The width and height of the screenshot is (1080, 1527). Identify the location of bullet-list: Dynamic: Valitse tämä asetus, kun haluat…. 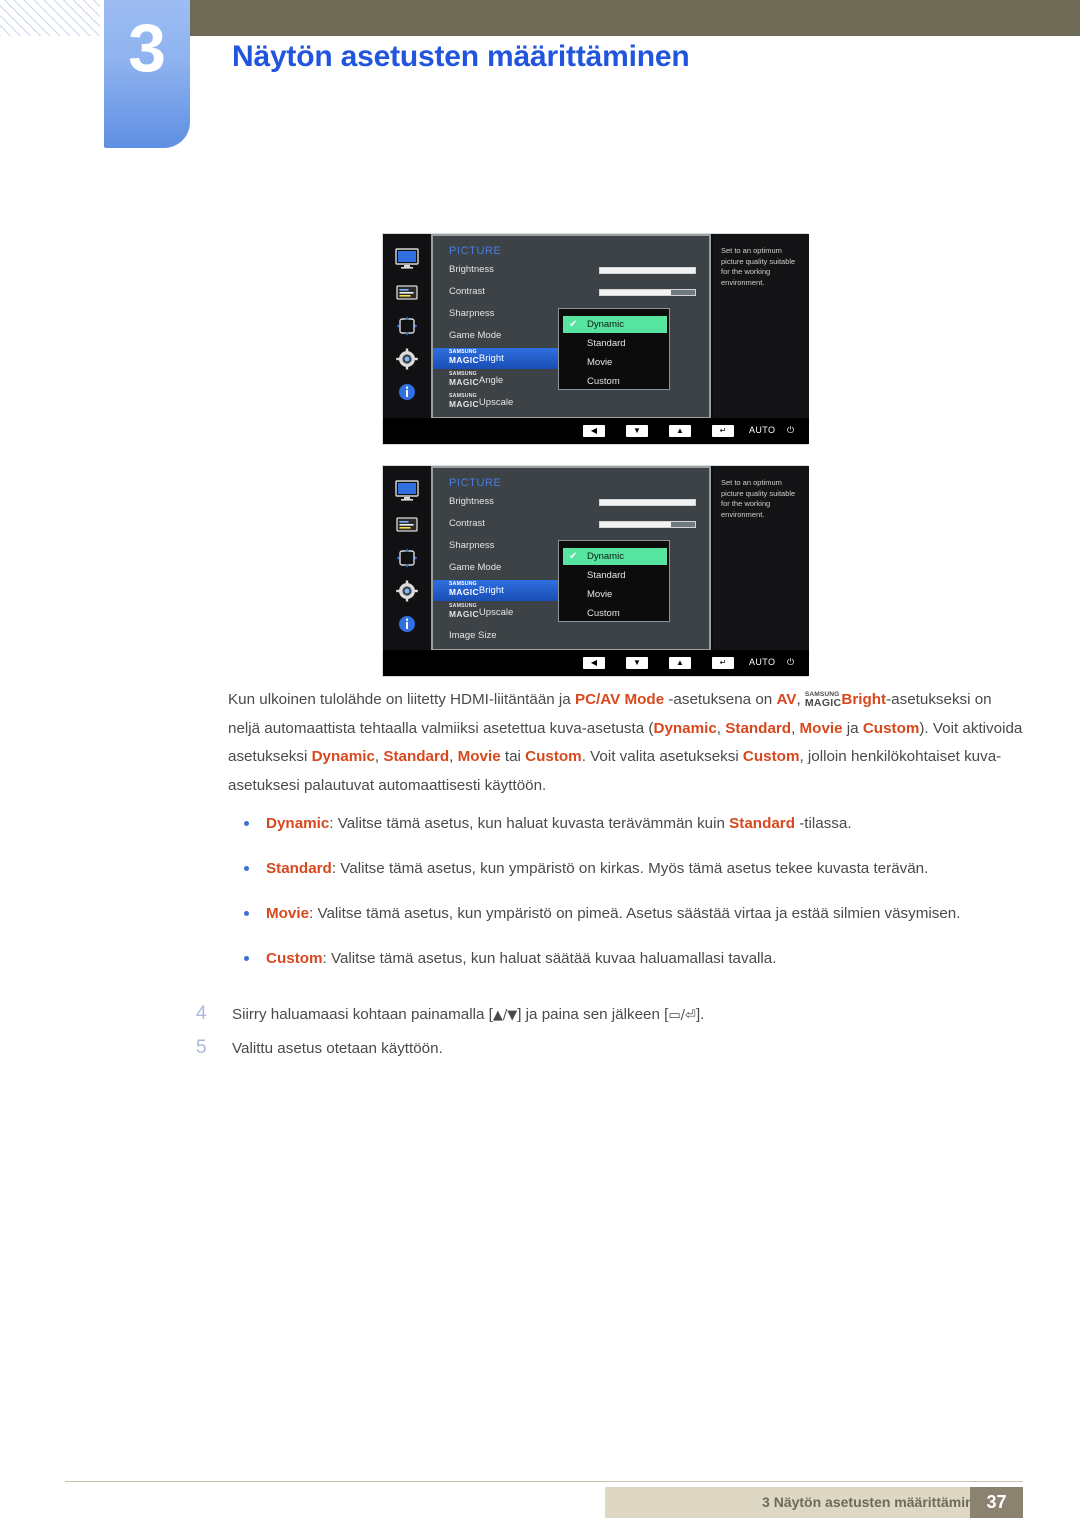
(625, 900).